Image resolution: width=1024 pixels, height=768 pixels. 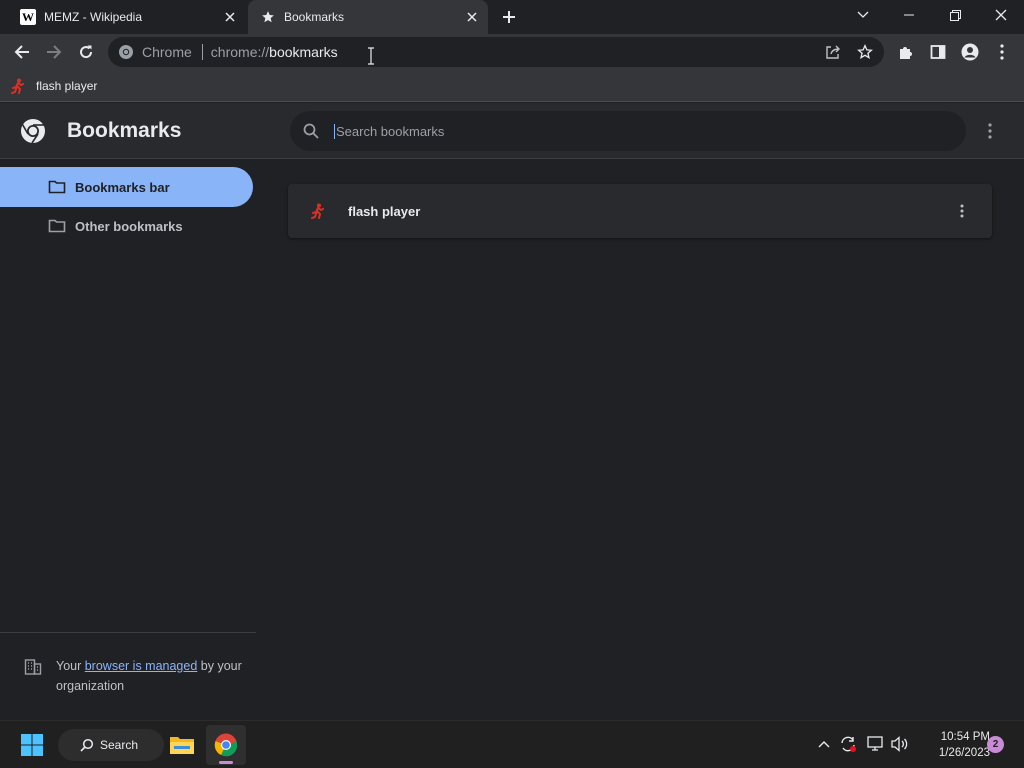 What do you see at coordinates (1001, 15) in the screenshot?
I see `close-window-icon` at bounding box center [1001, 15].